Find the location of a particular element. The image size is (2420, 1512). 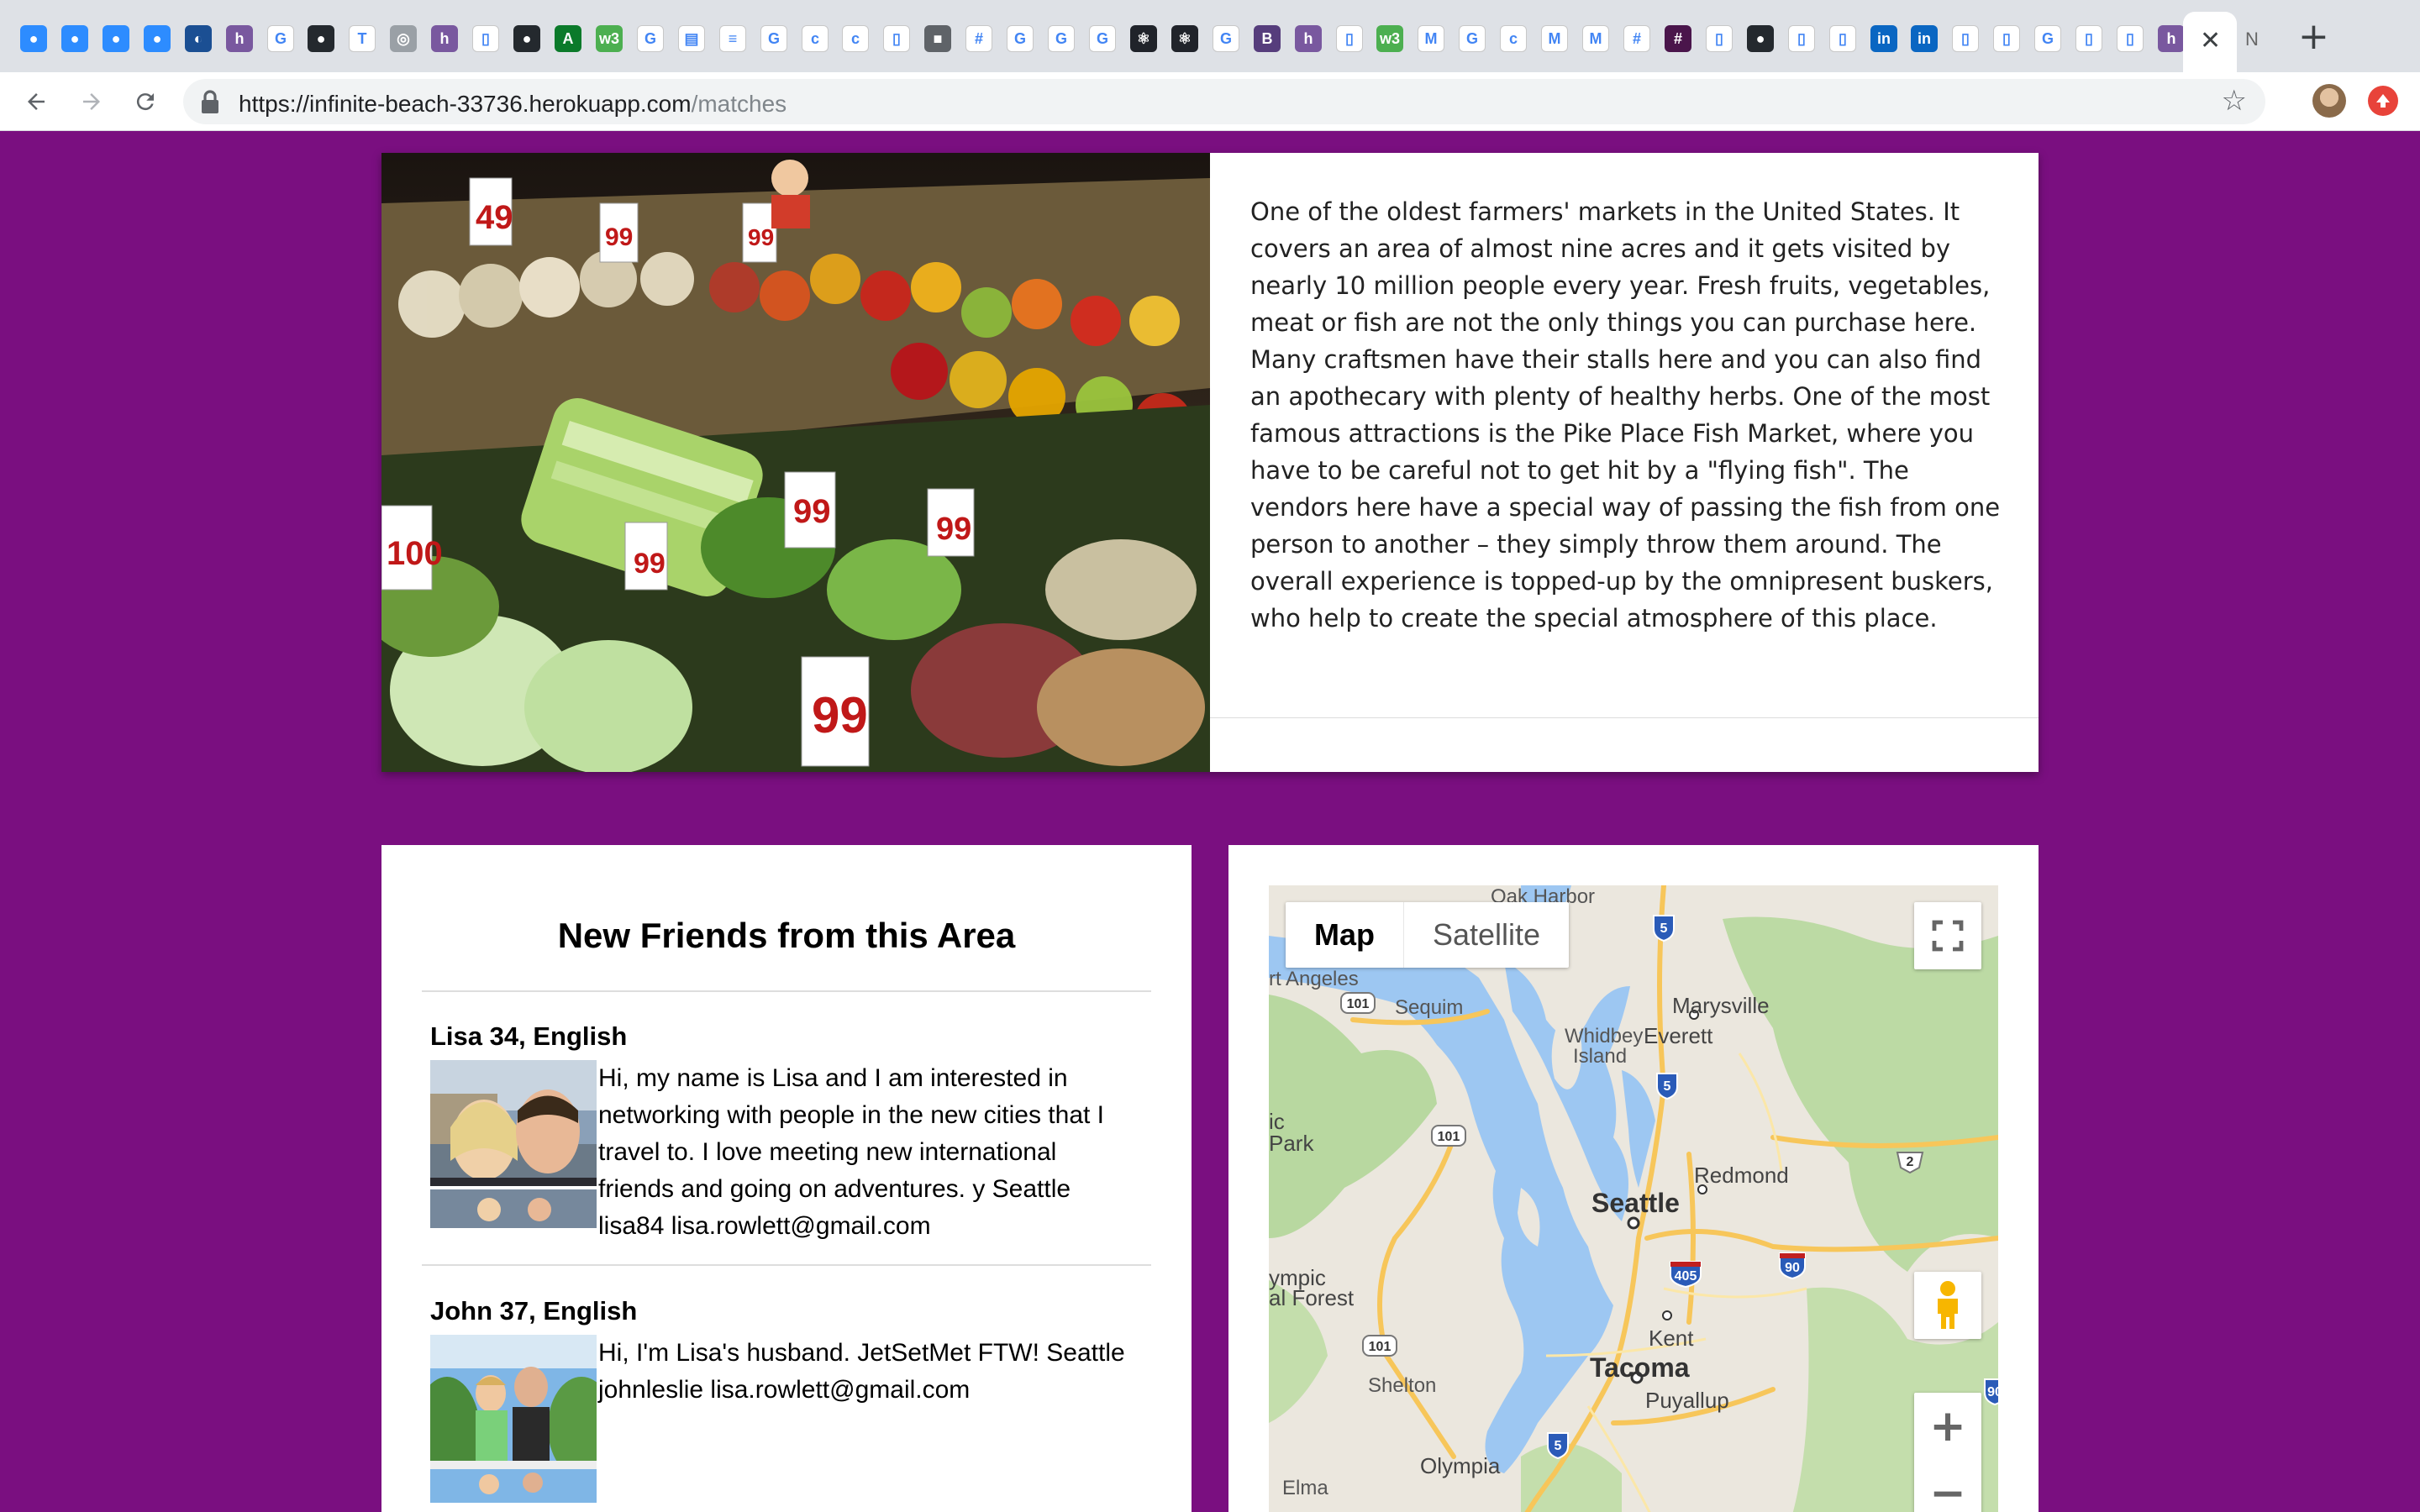

map-label: al Forest is located at coordinates (1312, 1297).